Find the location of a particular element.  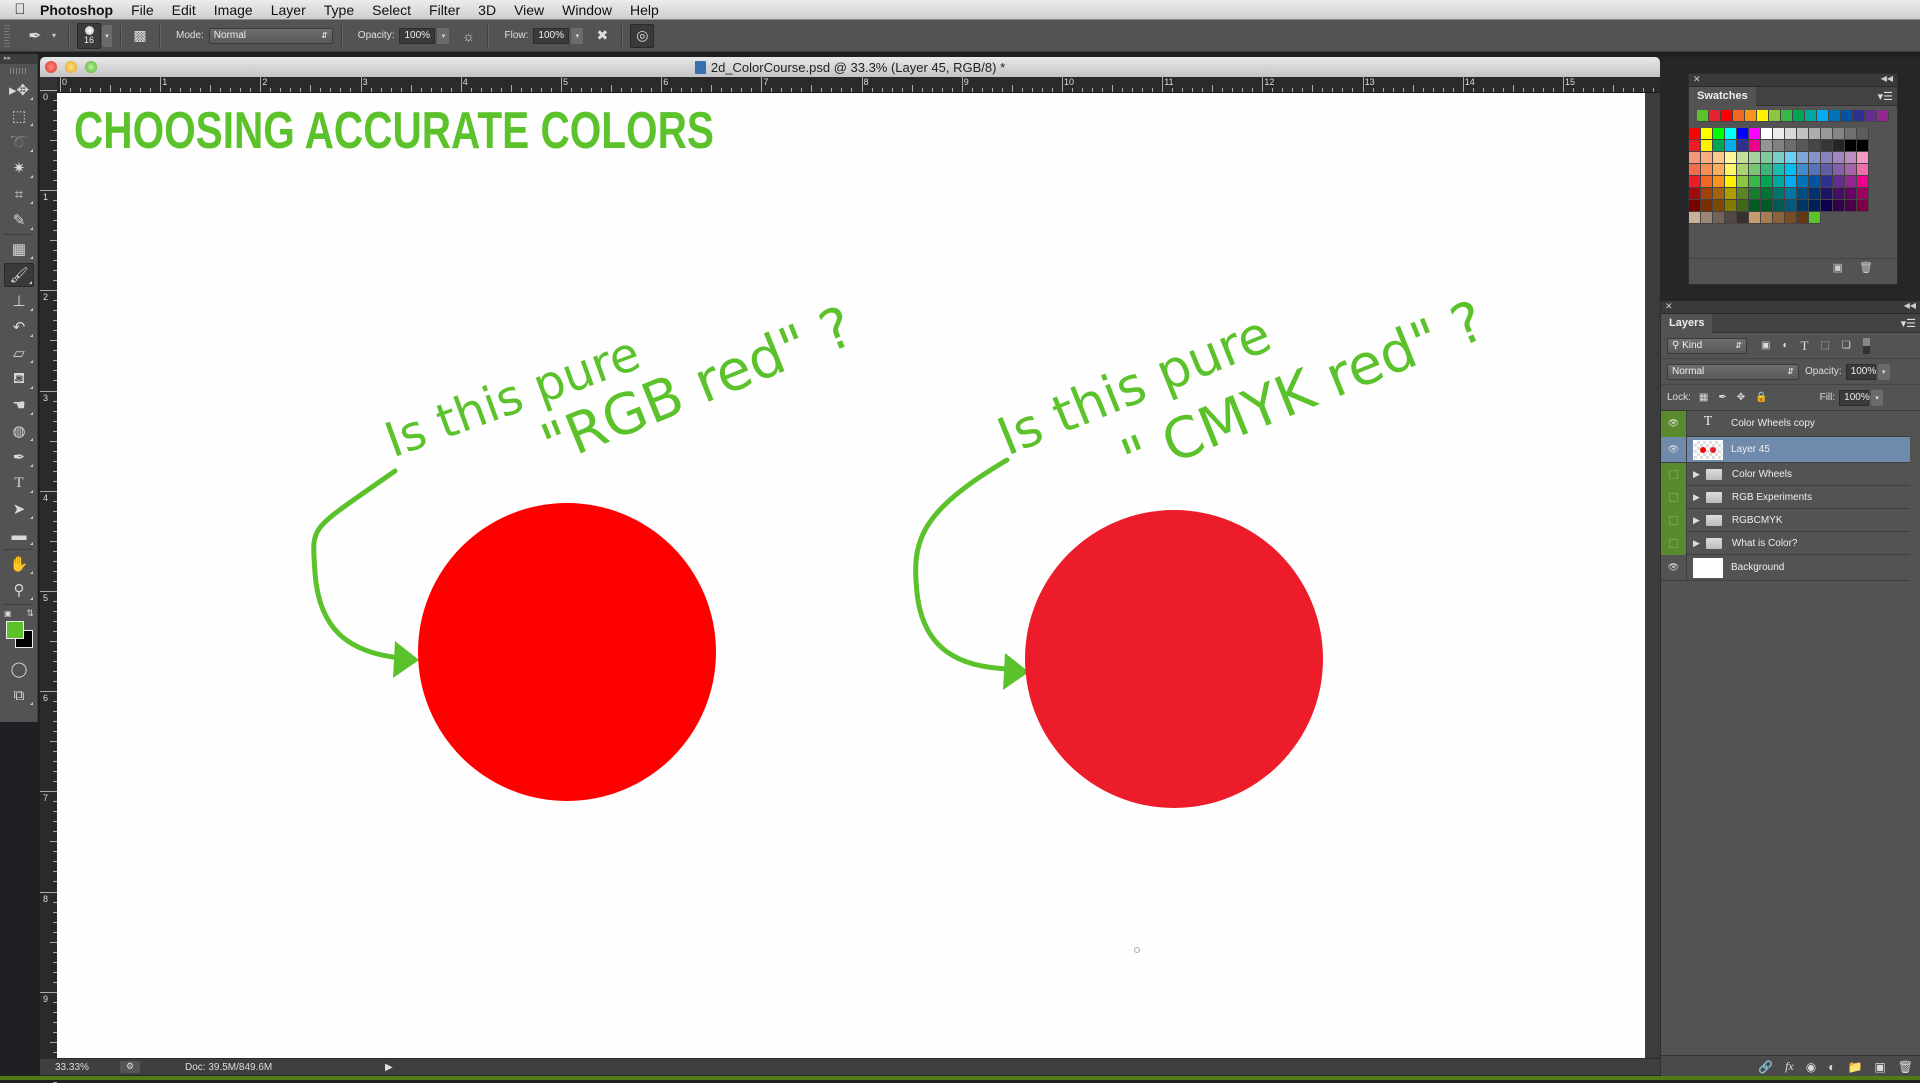

menu-type: Type is located at coordinates (339, 10).